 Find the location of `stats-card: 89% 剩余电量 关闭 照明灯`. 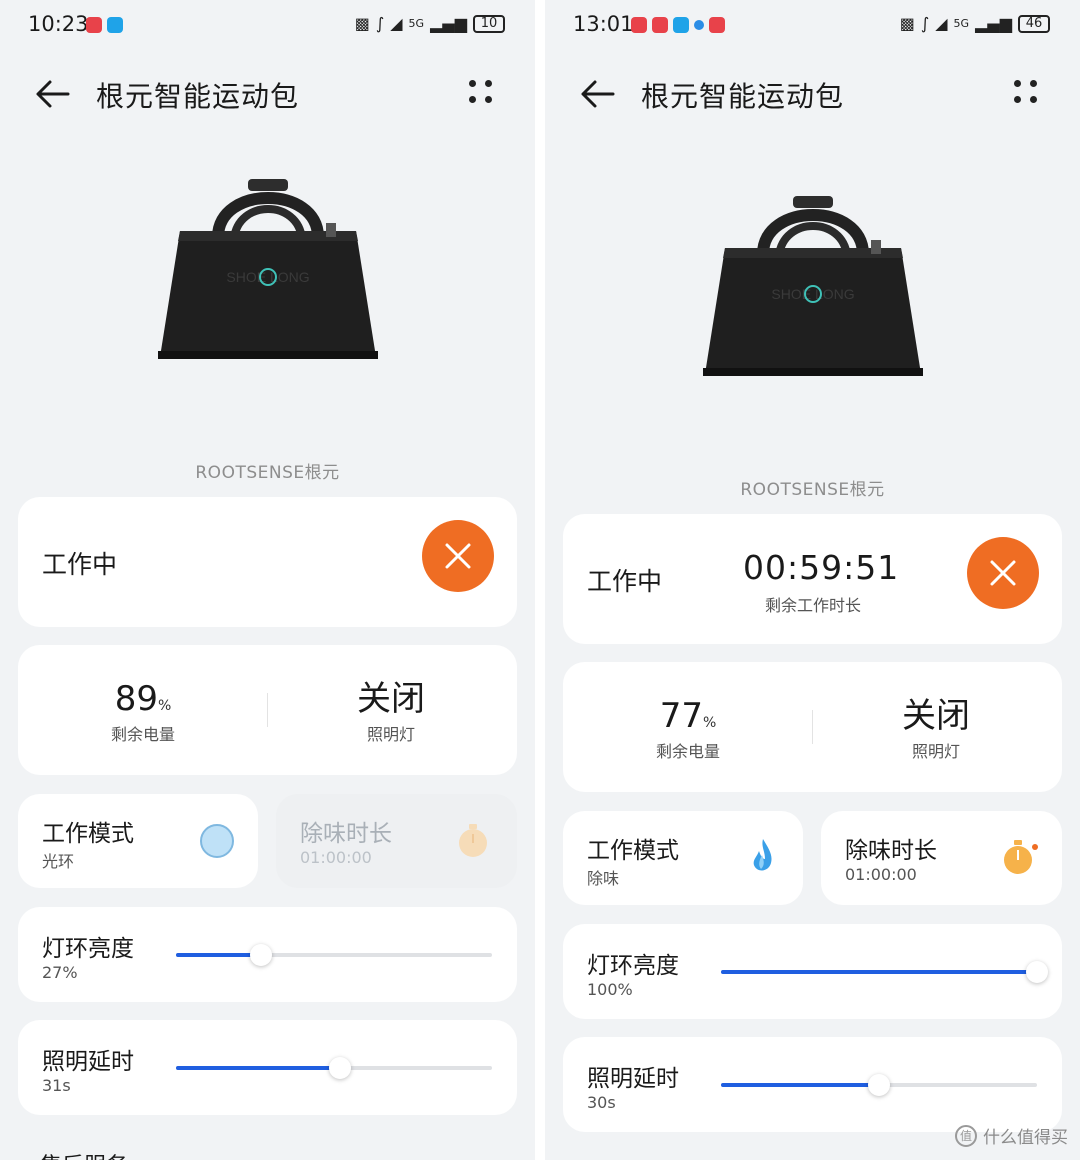

stats-card: 89% 剩余电量 关闭 照明灯 is located at coordinates (267, 710).